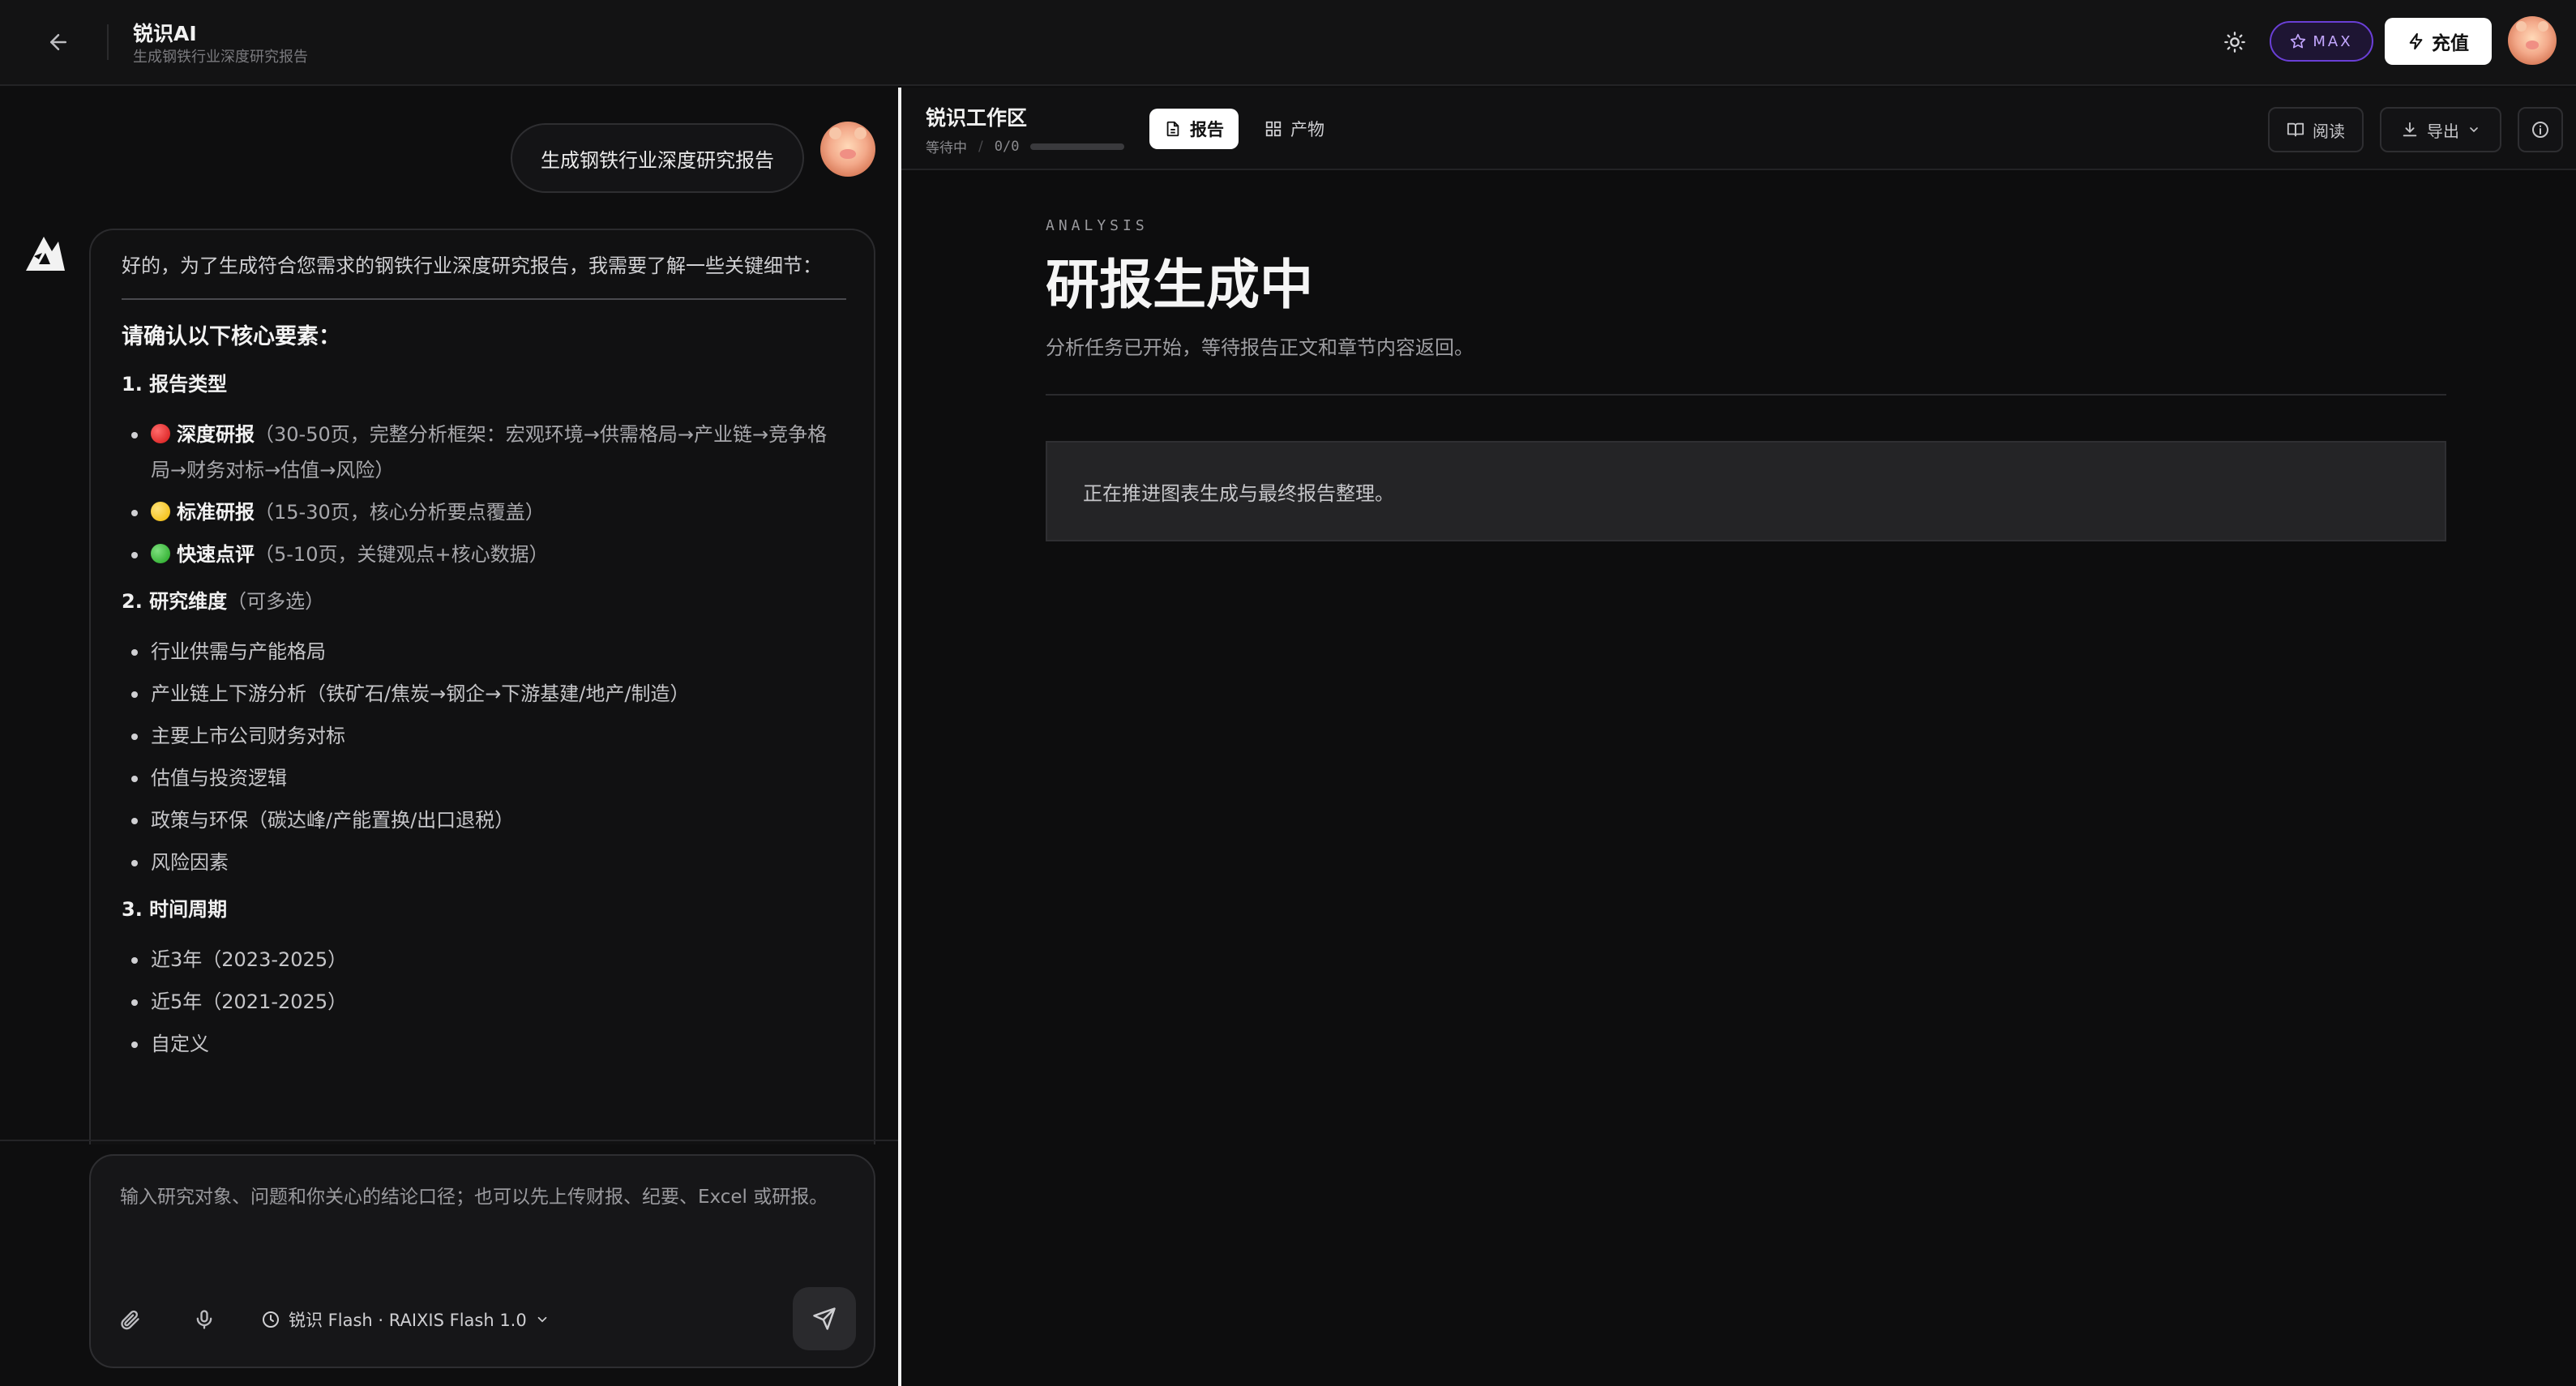  What do you see at coordinates (484, 694) in the screenshot?
I see `list-item: 产业链上下游分析（铁矿石/焦炭→钢企→下游基建/地产/制造）` at bounding box center [484, 694].